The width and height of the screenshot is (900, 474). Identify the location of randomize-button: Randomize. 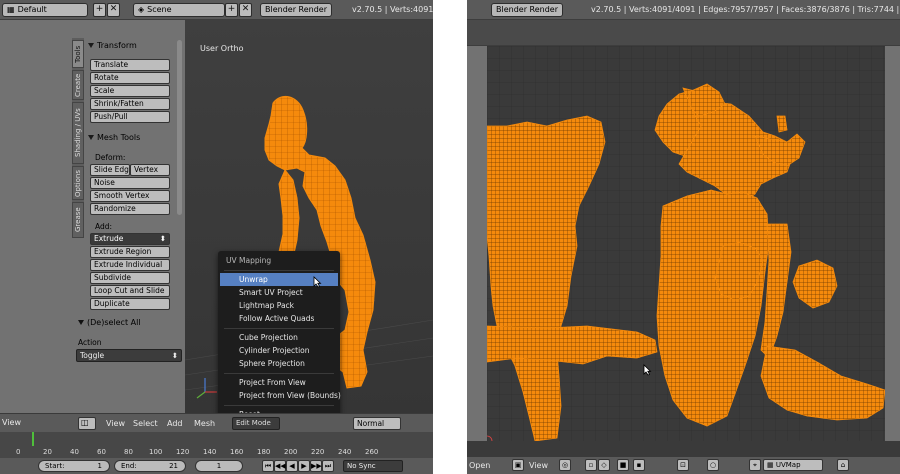
(130, 209).